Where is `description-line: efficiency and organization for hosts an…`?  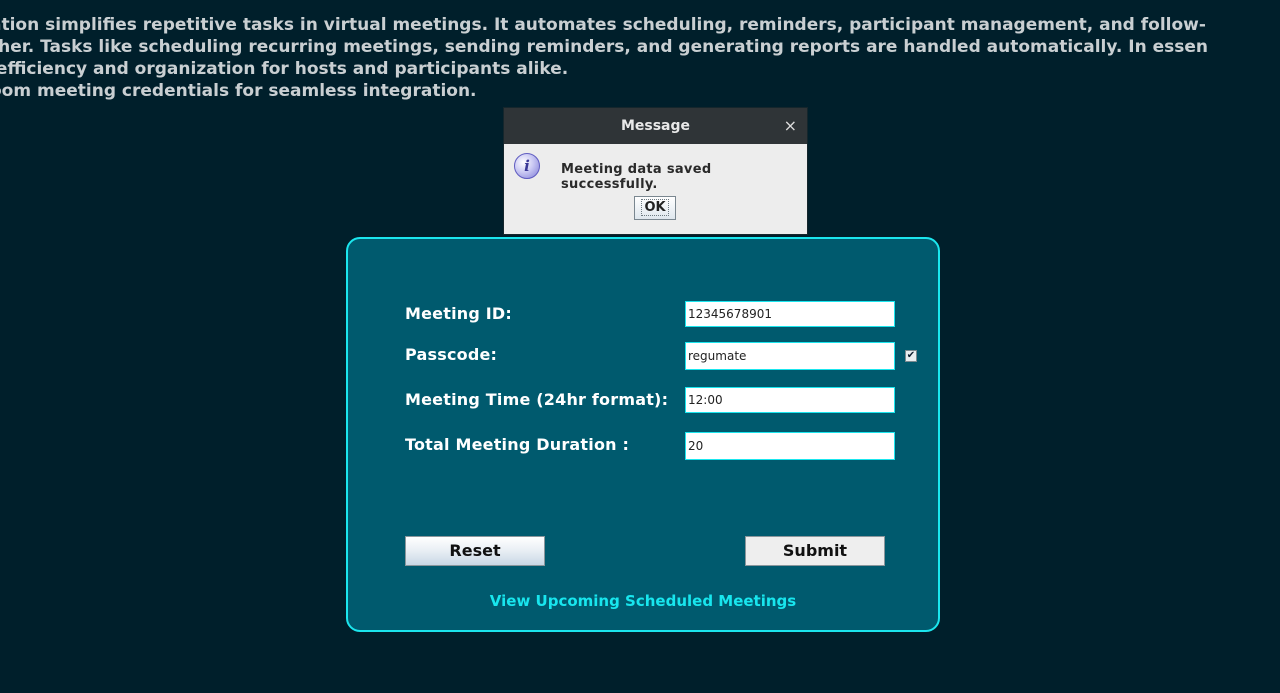 description-line: efficiency and organization for hosts an… is located at coordinates (284, 69).